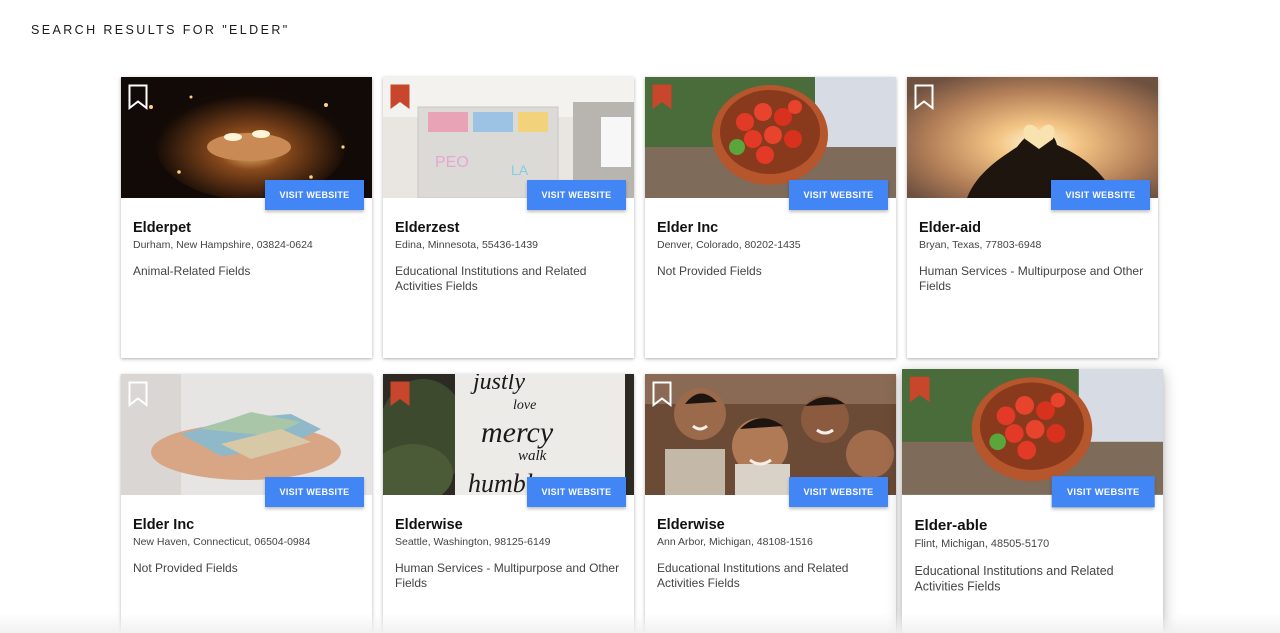  What do you see at coordinates (729, 245) in the screenshot?
I see `card-location: Denver, Colorado, 80202-1435` at bounding box center [729, 245].